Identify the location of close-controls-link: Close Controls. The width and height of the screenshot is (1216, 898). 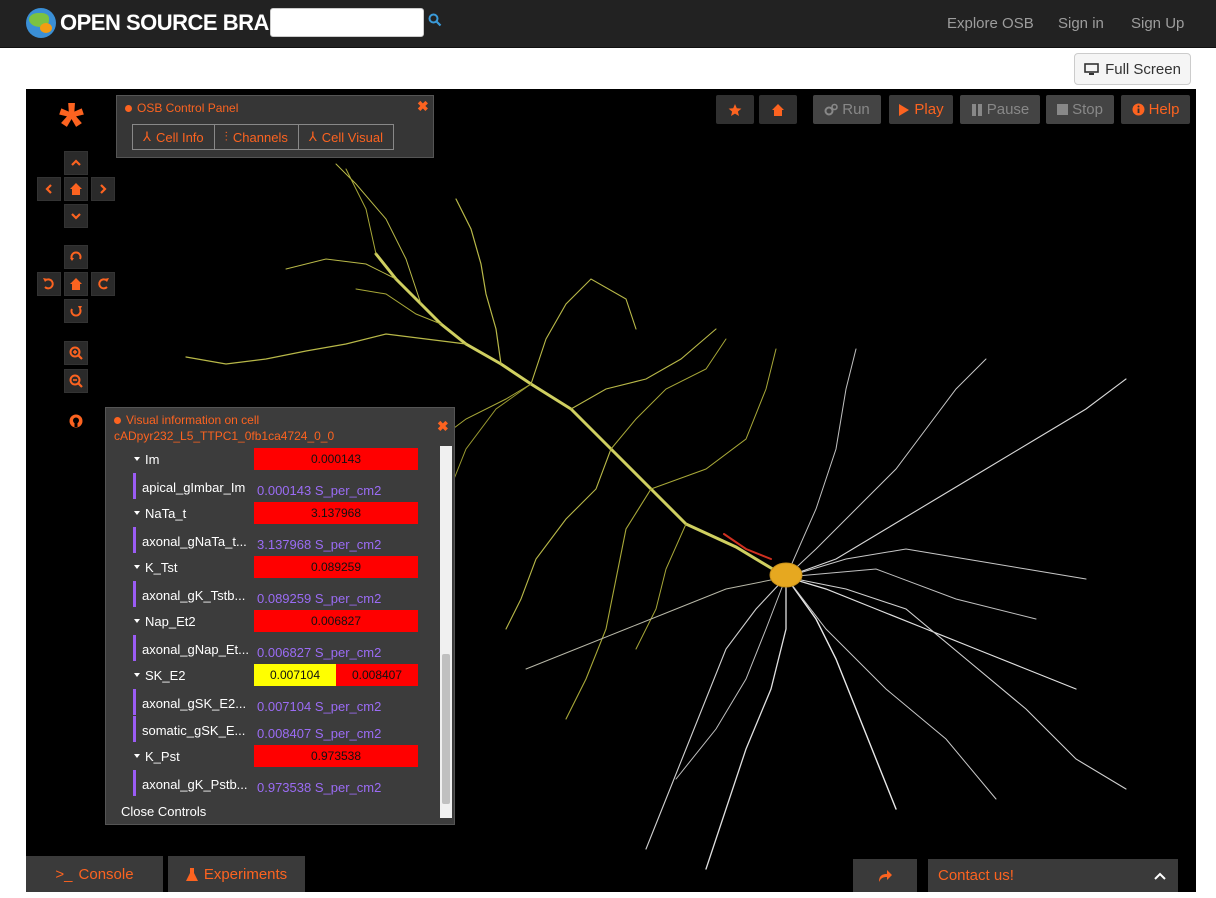
(163, 811).